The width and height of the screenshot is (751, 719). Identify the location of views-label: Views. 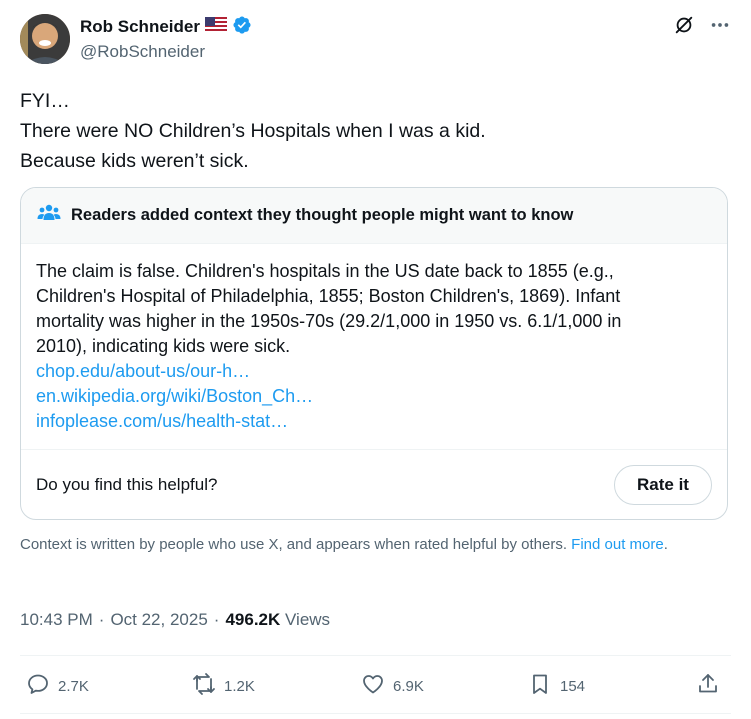
(308, 619).